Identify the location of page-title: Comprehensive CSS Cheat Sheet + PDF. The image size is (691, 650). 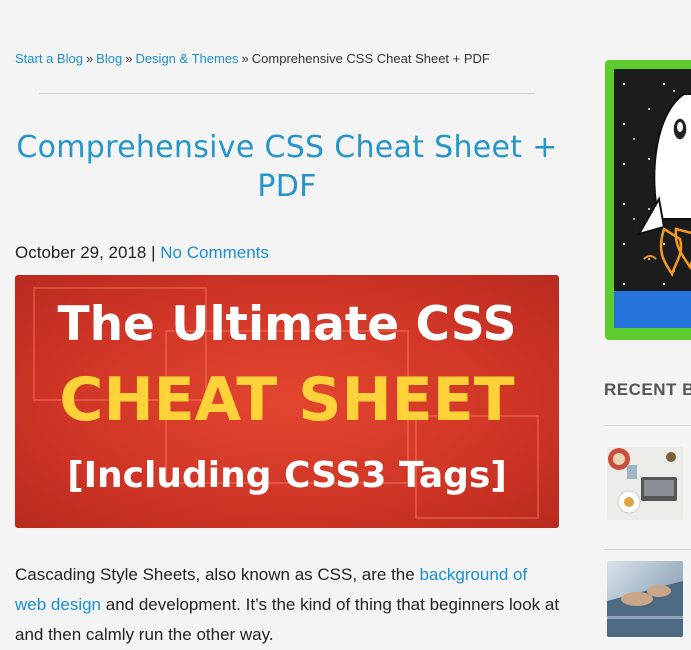
(287, 167).